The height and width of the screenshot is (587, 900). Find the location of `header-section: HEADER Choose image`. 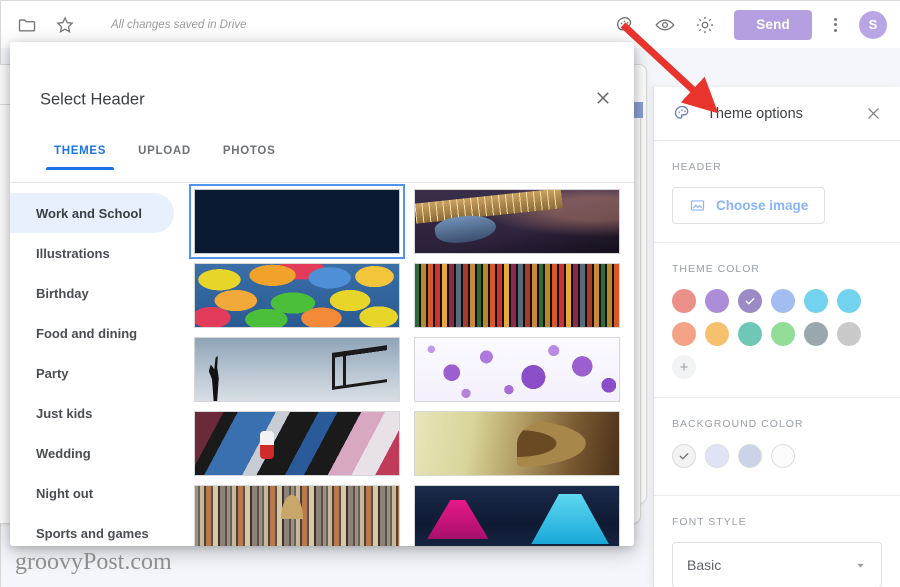

header-section: HEADER Choose image is located at coordinates (777, 192).